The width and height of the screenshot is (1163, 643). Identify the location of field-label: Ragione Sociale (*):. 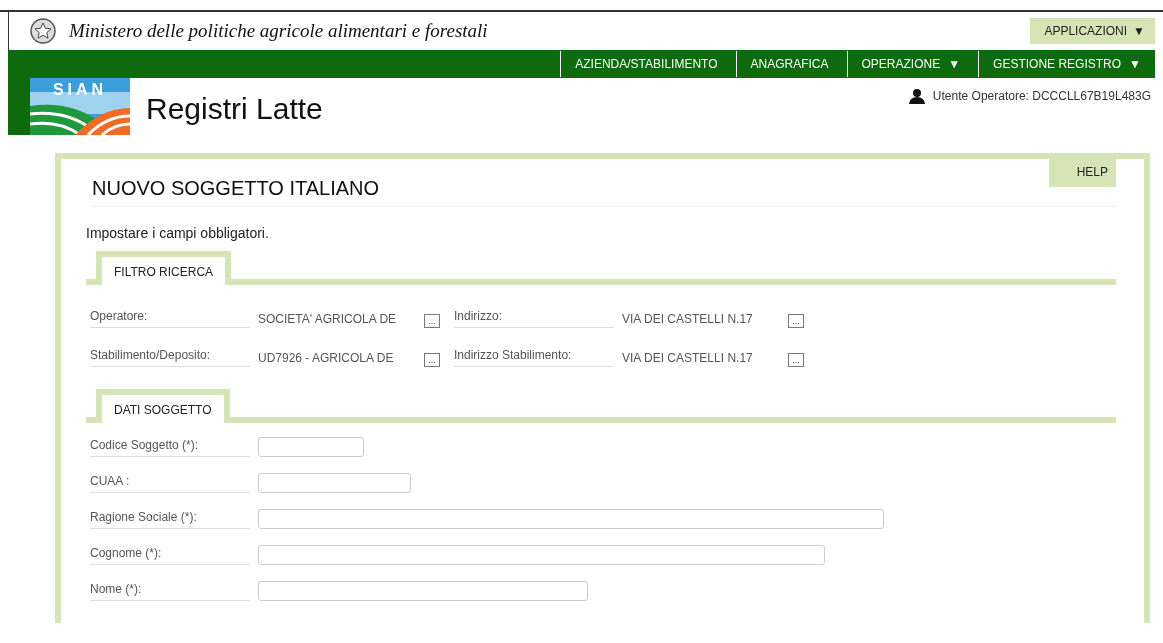
(170, 519).